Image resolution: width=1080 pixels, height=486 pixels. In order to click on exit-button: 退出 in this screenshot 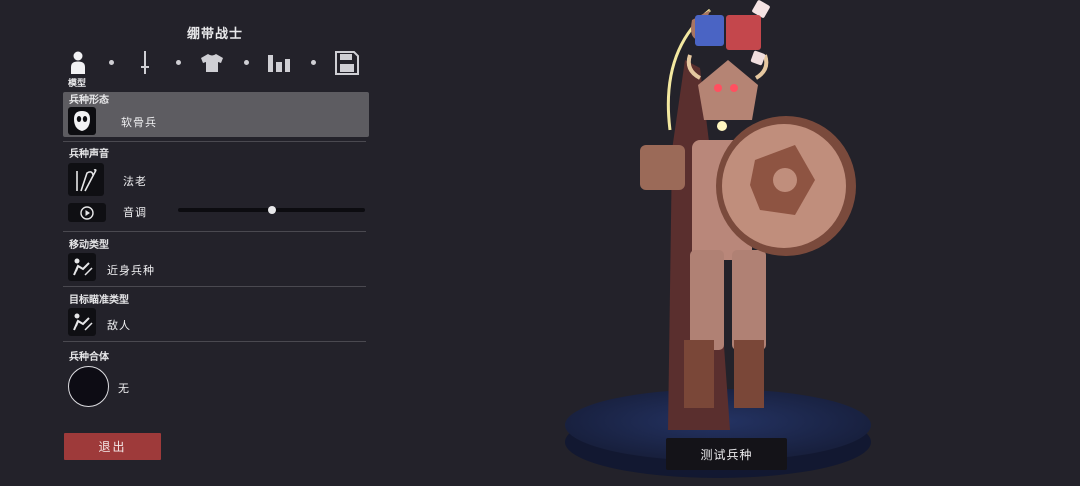, I will do `click(112, 446)`.